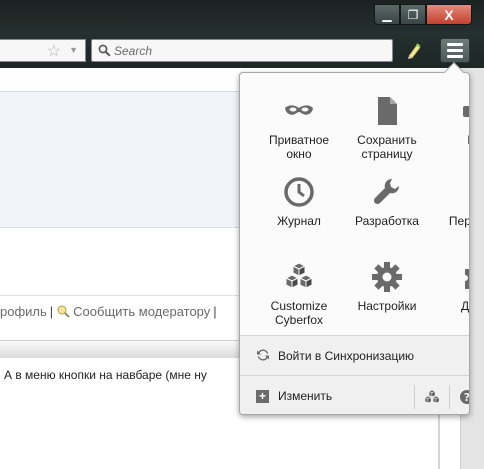 The height and width of the screenshot is (469, 484). I want to click on history-label: Журнал, so click(299, 221).